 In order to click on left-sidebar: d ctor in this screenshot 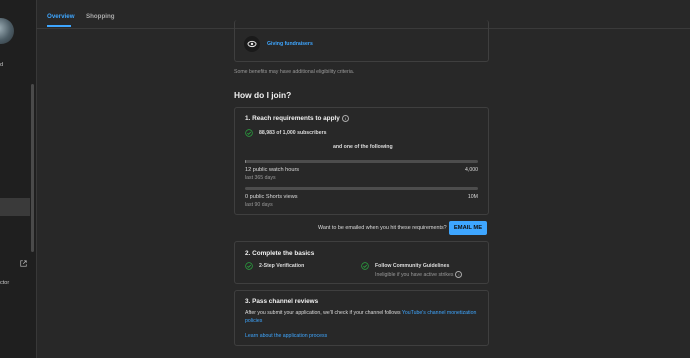, I will do `click(18, 179)`.